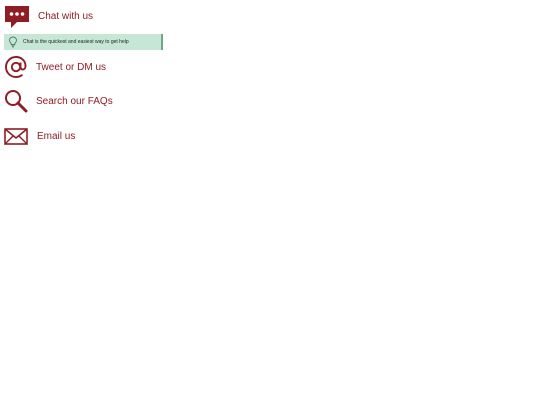 The height and width of the screenshot is (405, 540). What do you see at coordinates (13, 42) in the screenshot?
I see `lightbulb-icon` at bounding box center [13, 42].